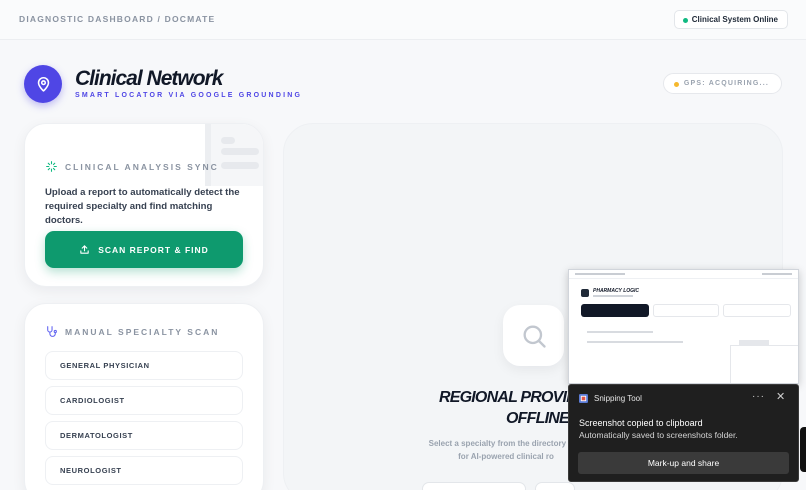 This screenshot has width=806, height=490. What do you see at coordinates (676, 84) in the screenshot?
I see `gps-dot-icon` at bounding box center [676, 84].